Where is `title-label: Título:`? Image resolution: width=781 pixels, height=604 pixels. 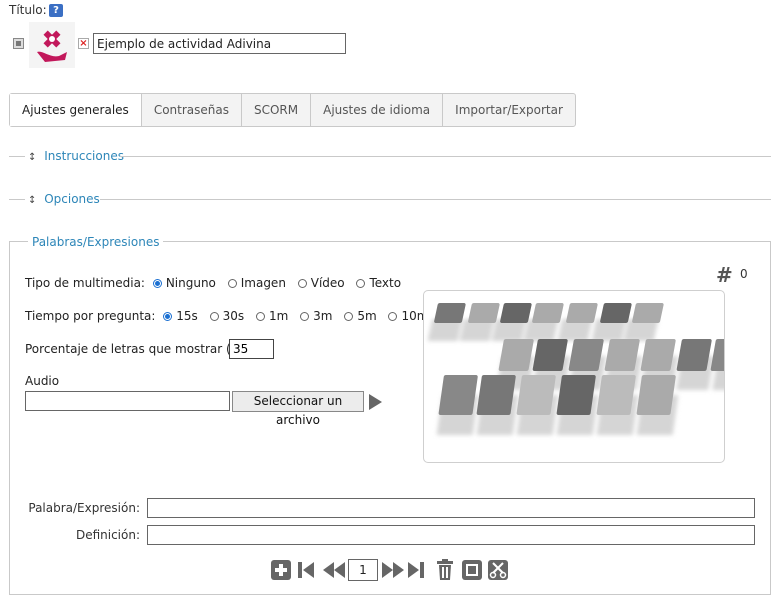 title-label: Título: is located at coordinates (28, 10).